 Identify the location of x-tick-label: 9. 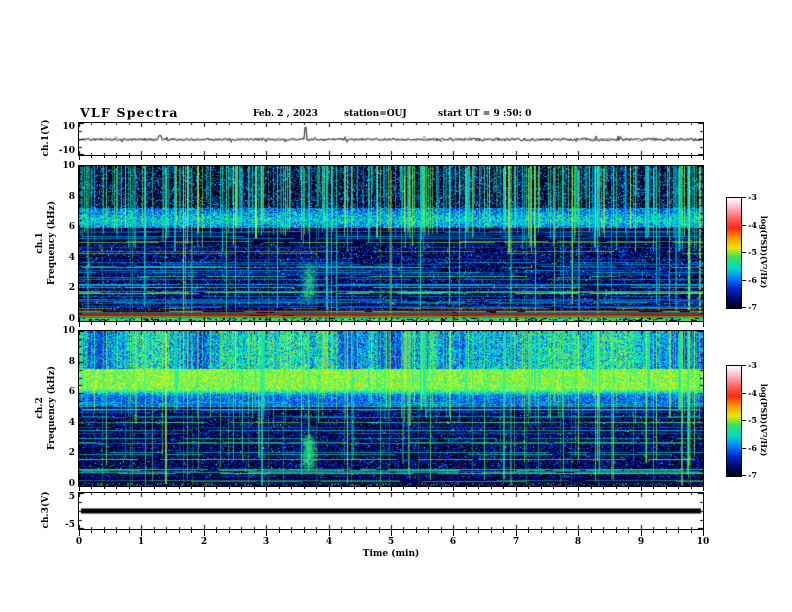
(641, 542).